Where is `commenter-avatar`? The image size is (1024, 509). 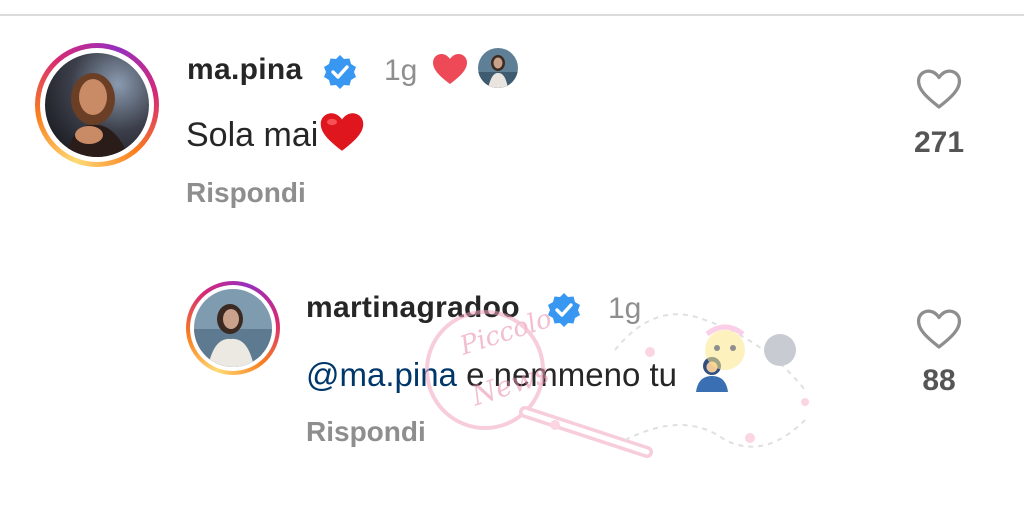
commenter-avatar is located at coordinates (97, 105).